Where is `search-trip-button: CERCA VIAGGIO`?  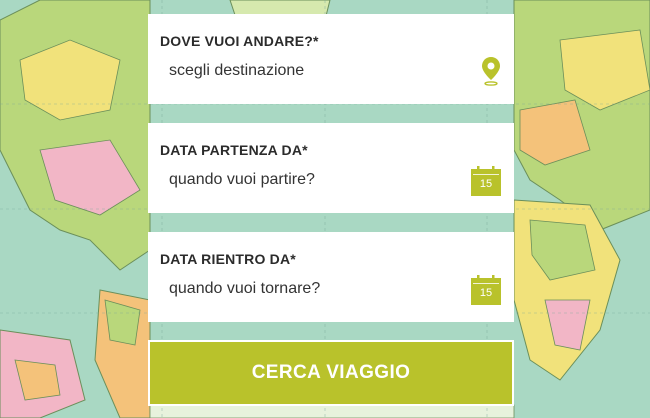
search-trip-button: CERCA VIAGGIO is located at coordinates (331, 373).